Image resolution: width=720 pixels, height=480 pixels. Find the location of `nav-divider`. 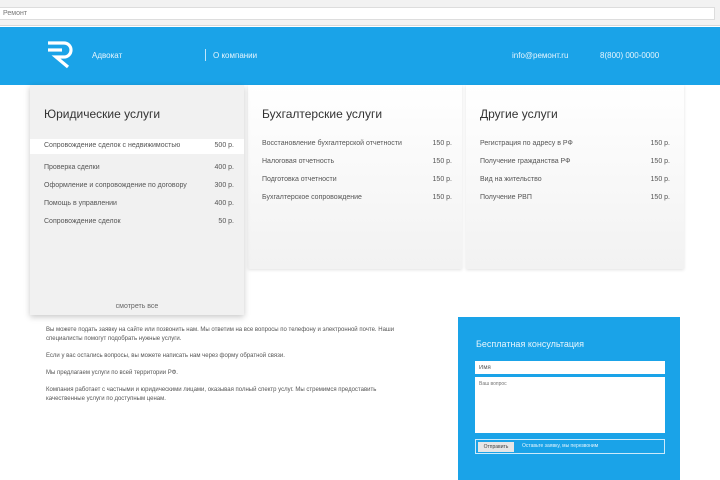

nav-divider is located at coordinates (205, 55).